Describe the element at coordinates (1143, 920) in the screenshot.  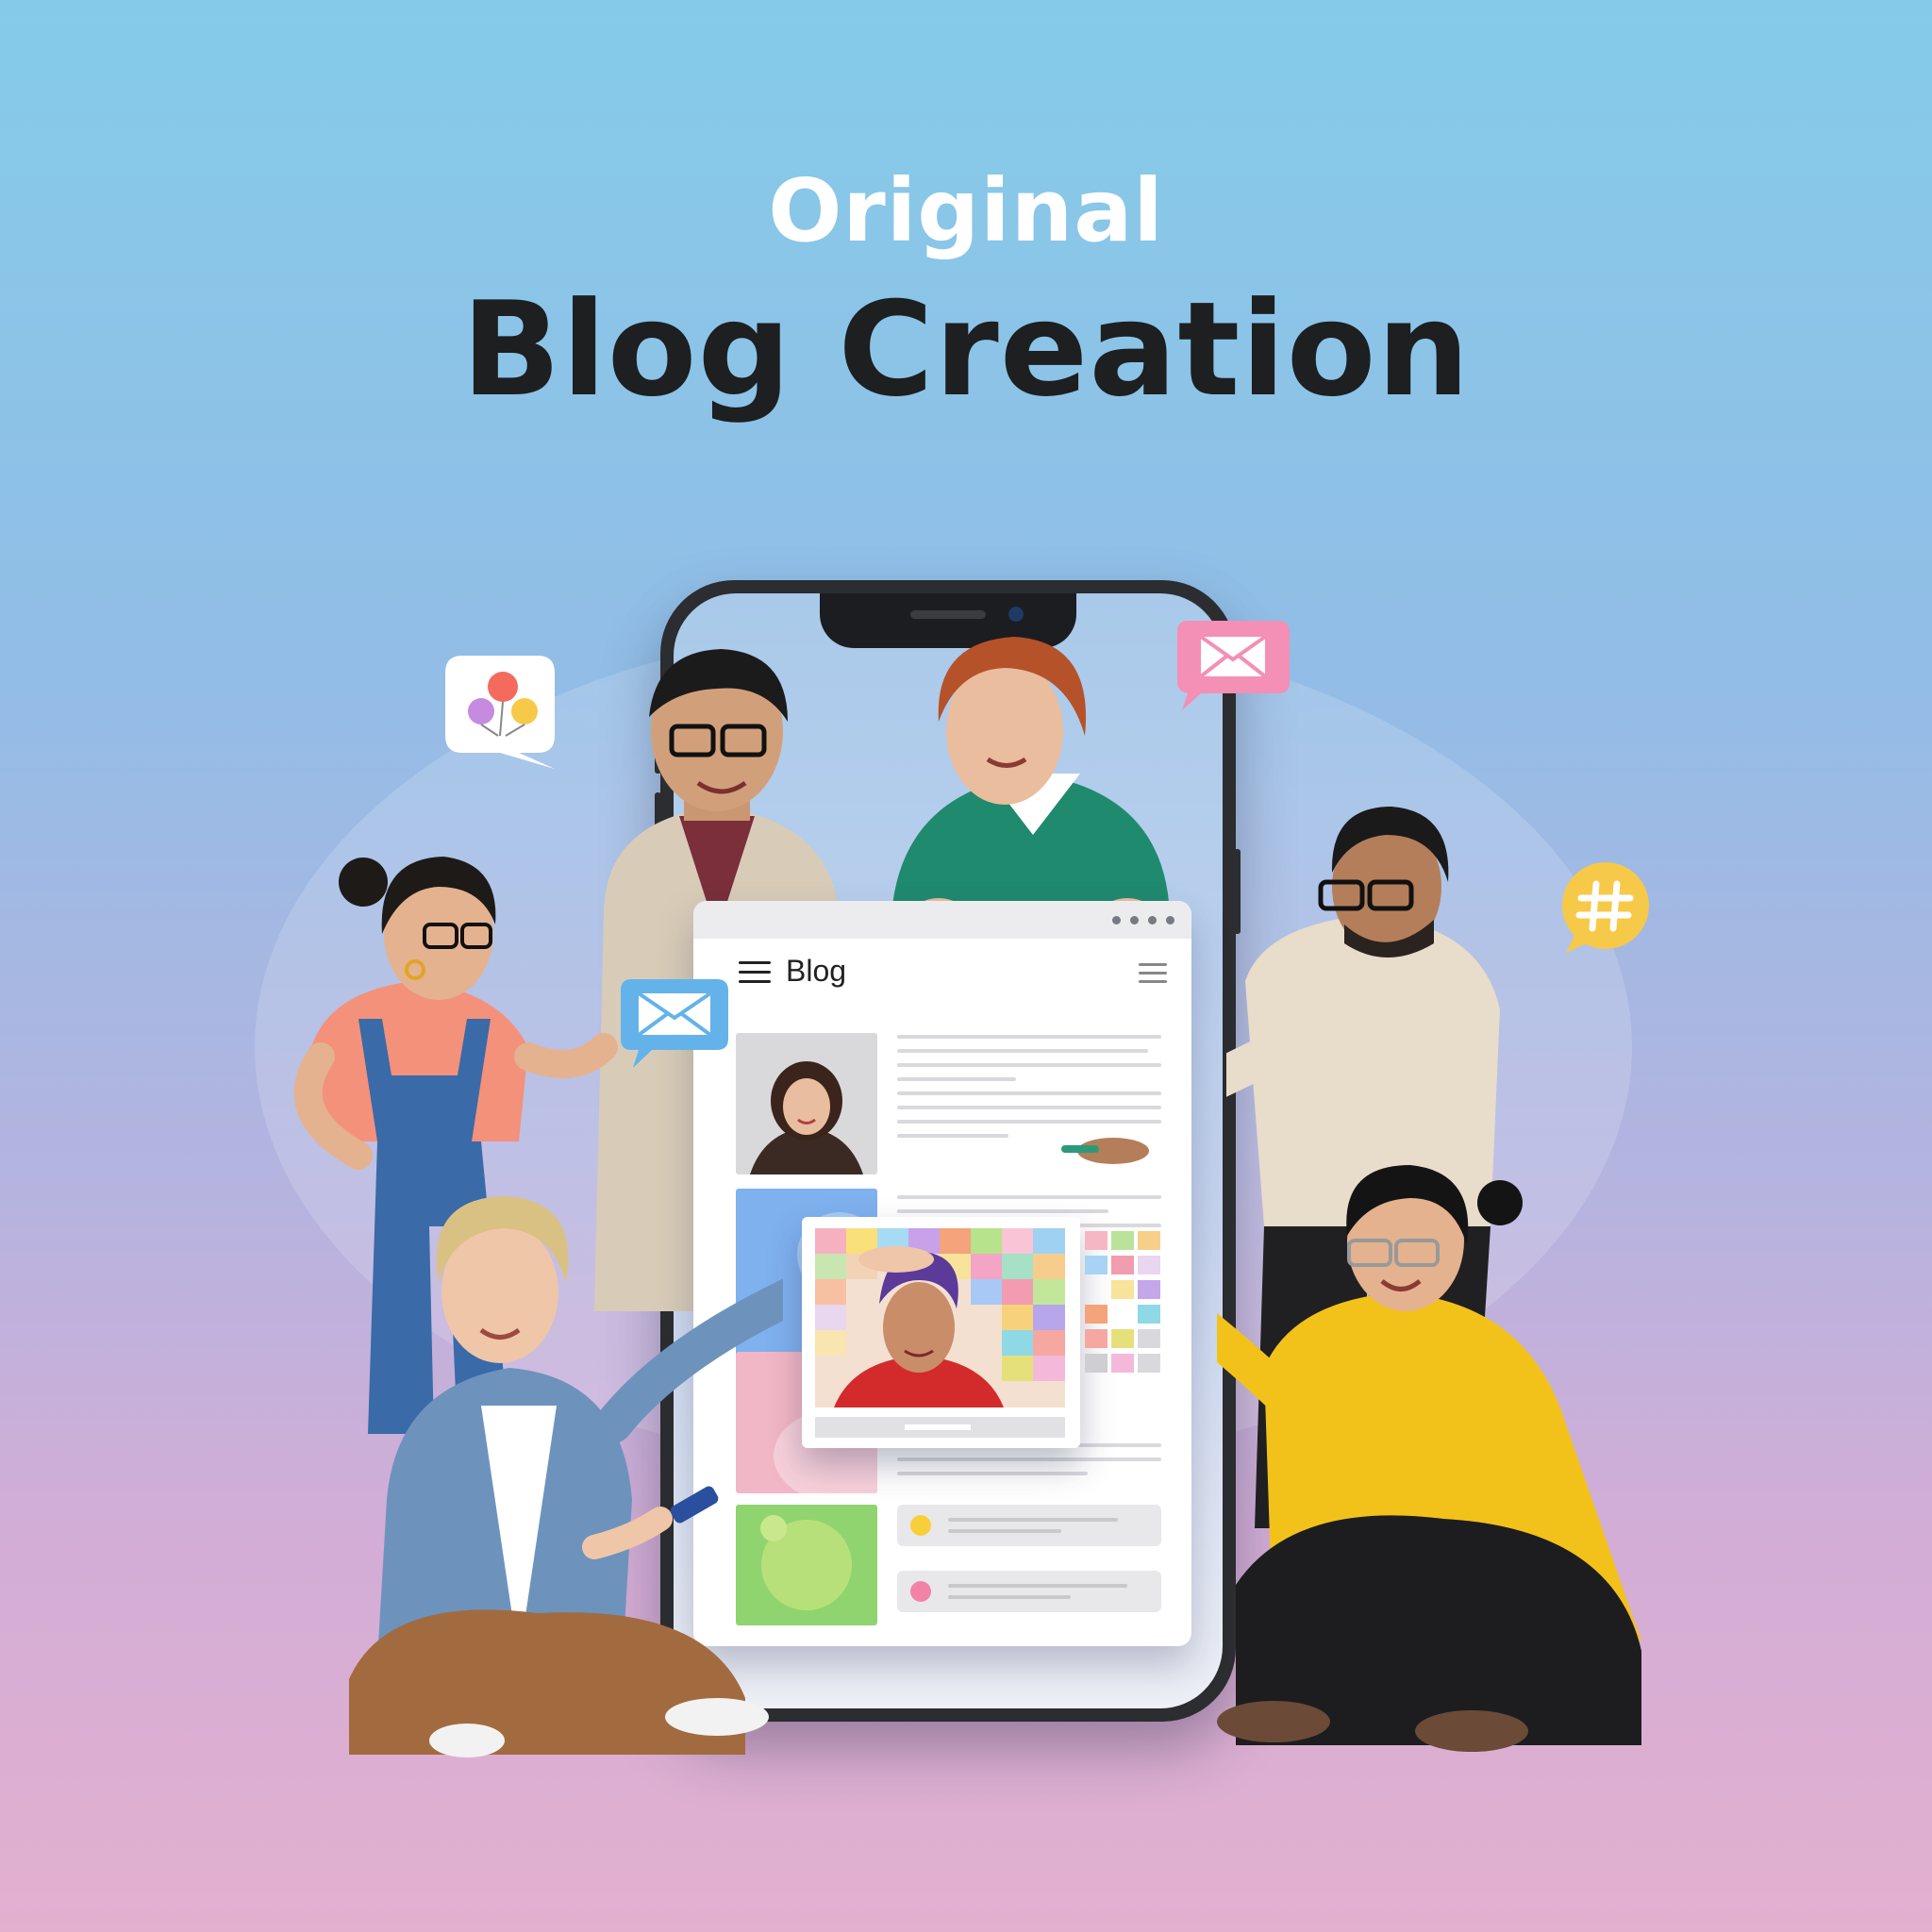
I see `window-controls` at that location.